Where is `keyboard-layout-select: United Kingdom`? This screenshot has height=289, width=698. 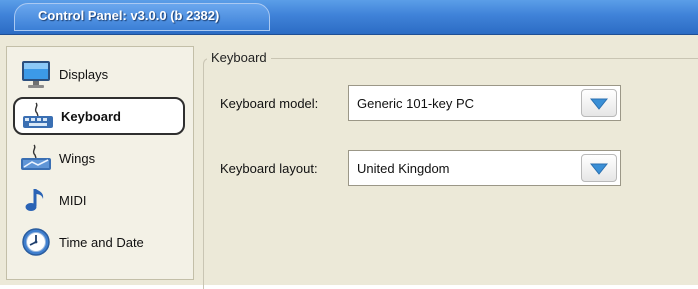 keyboard-layout-select: United Kingdom is located at coordinates (484, 168).